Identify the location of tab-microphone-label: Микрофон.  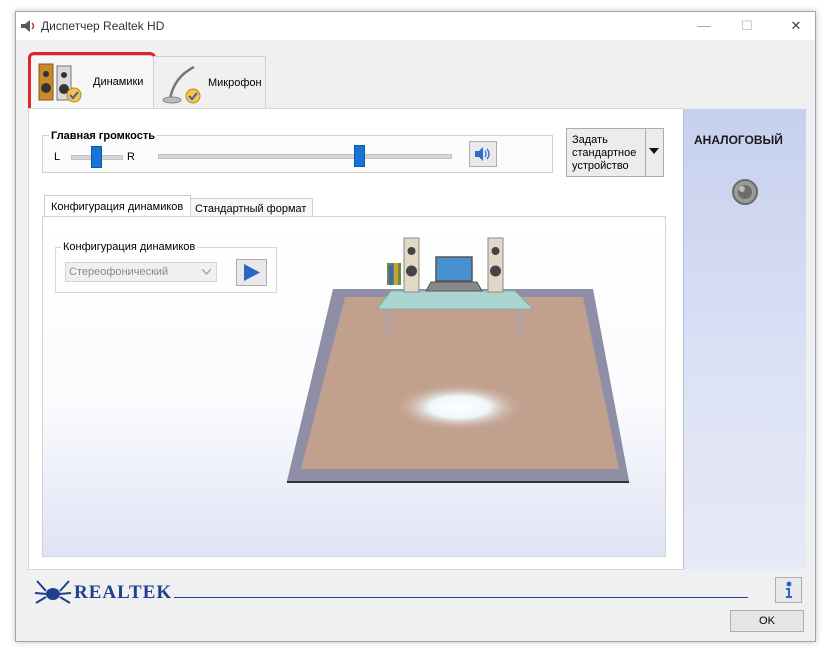
(235, 83).